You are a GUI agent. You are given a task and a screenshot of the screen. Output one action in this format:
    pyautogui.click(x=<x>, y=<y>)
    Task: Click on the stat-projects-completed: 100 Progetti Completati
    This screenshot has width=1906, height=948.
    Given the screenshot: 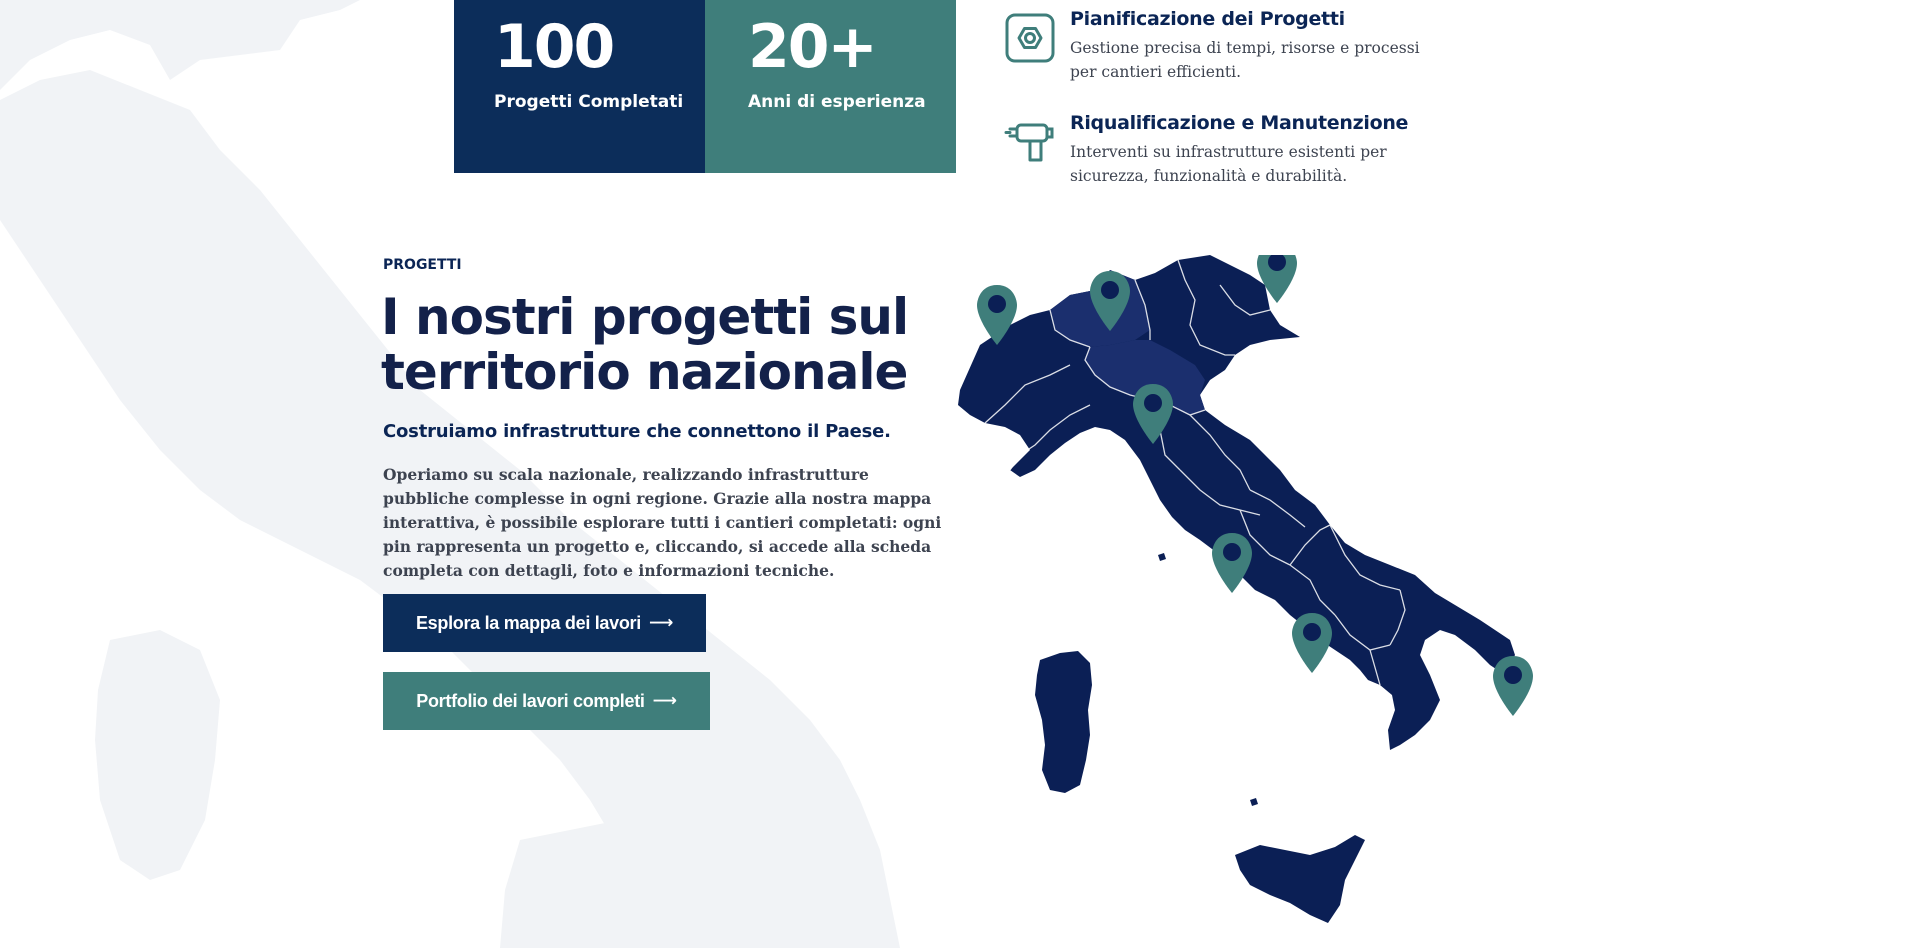 What is the action you would take?
    pyautogui.click(x=579, y=86)
    